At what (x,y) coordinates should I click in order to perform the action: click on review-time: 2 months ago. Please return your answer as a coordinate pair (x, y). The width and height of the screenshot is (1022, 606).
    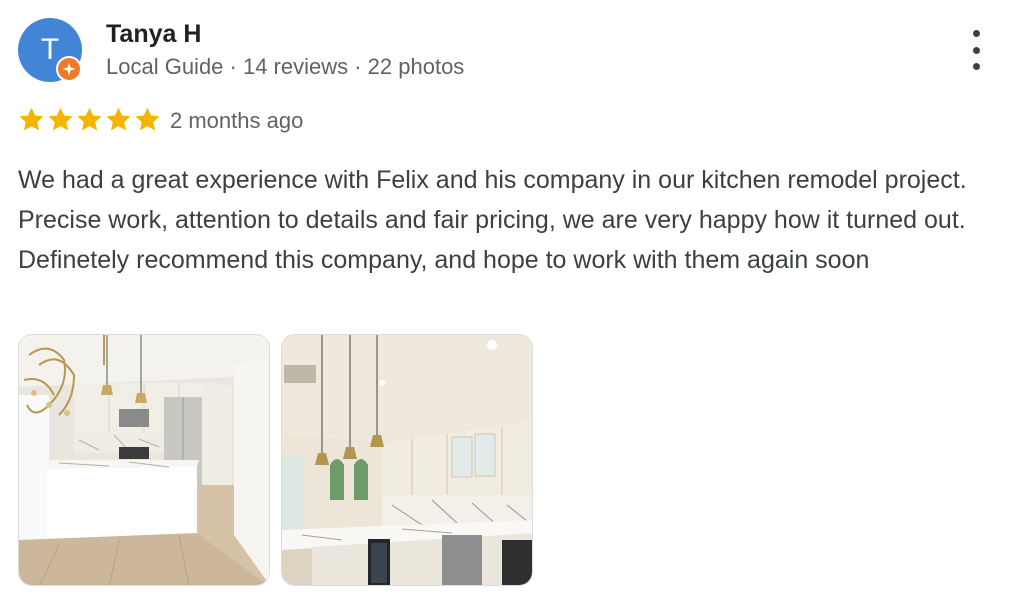
    Looking at the image, I should click on (237, 120).